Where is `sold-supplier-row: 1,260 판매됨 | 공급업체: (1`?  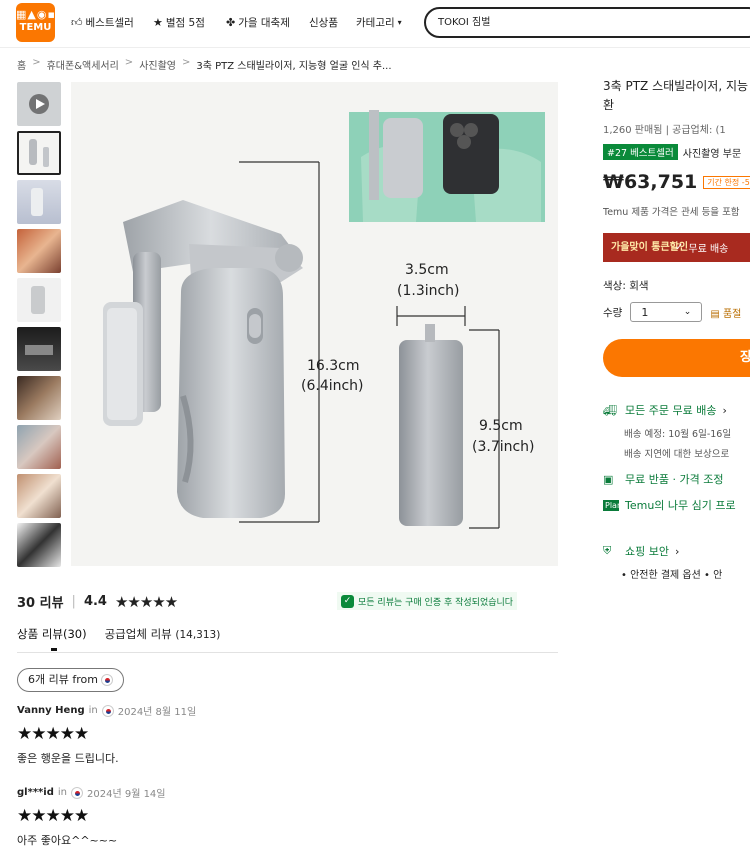
sold-supplier-row: 1,260 판매됨 | 공급업체: (1 is located at coordinates (664, 130).